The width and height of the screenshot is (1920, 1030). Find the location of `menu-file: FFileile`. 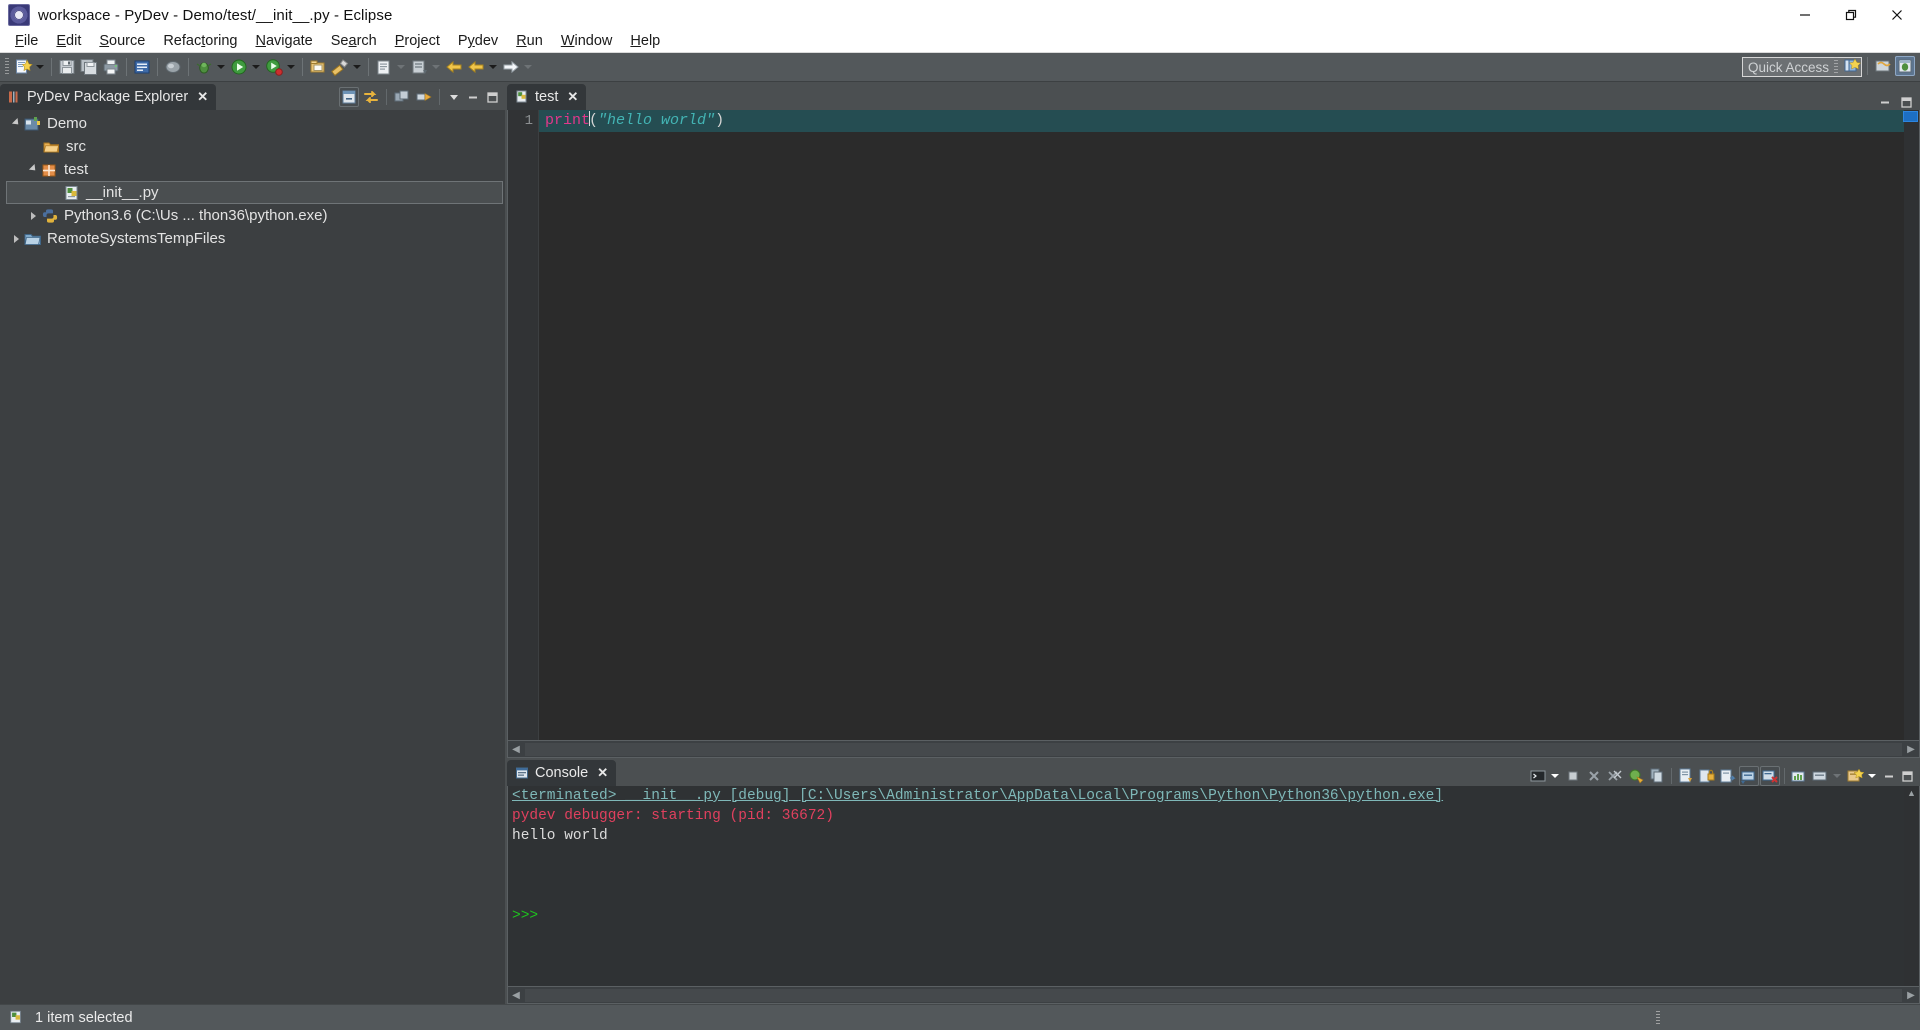

menu-file: FFileile is located at coordinates (26, 41).